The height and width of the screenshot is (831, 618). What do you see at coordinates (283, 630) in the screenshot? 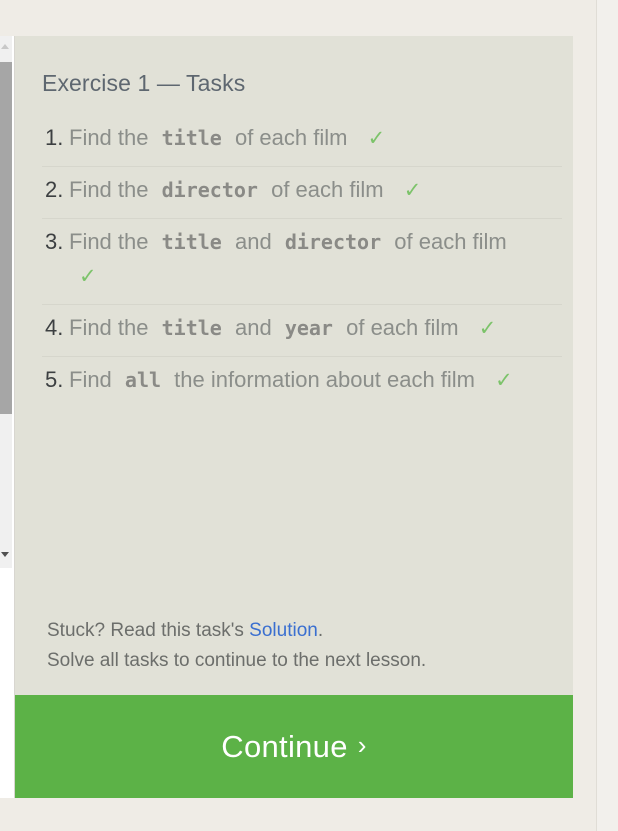
I see `solution-link: Solution` at bounding box center [283, 630].